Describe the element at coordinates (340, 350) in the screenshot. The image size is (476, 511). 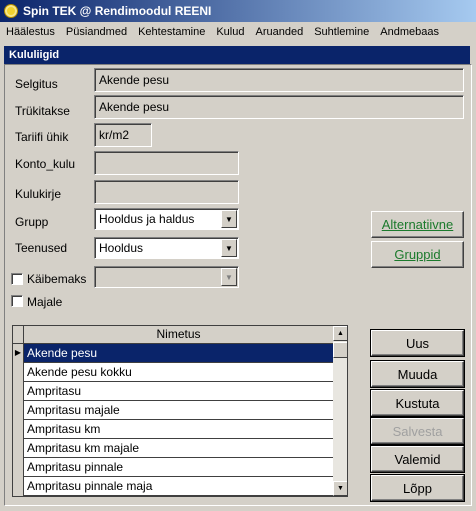
I see `scroll-thumb` at that location.